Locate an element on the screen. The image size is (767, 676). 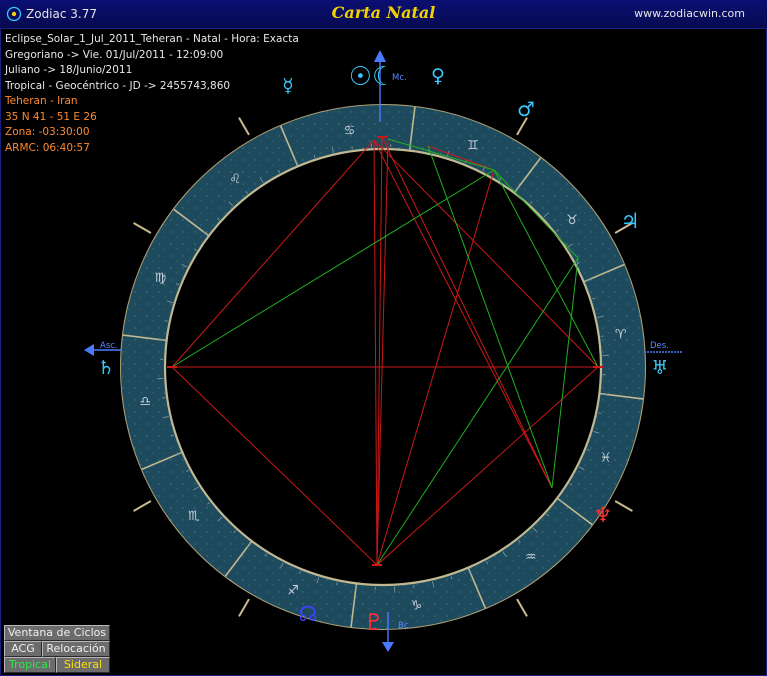
sign-glyph: ♊ is located at coordinates (473, 145).